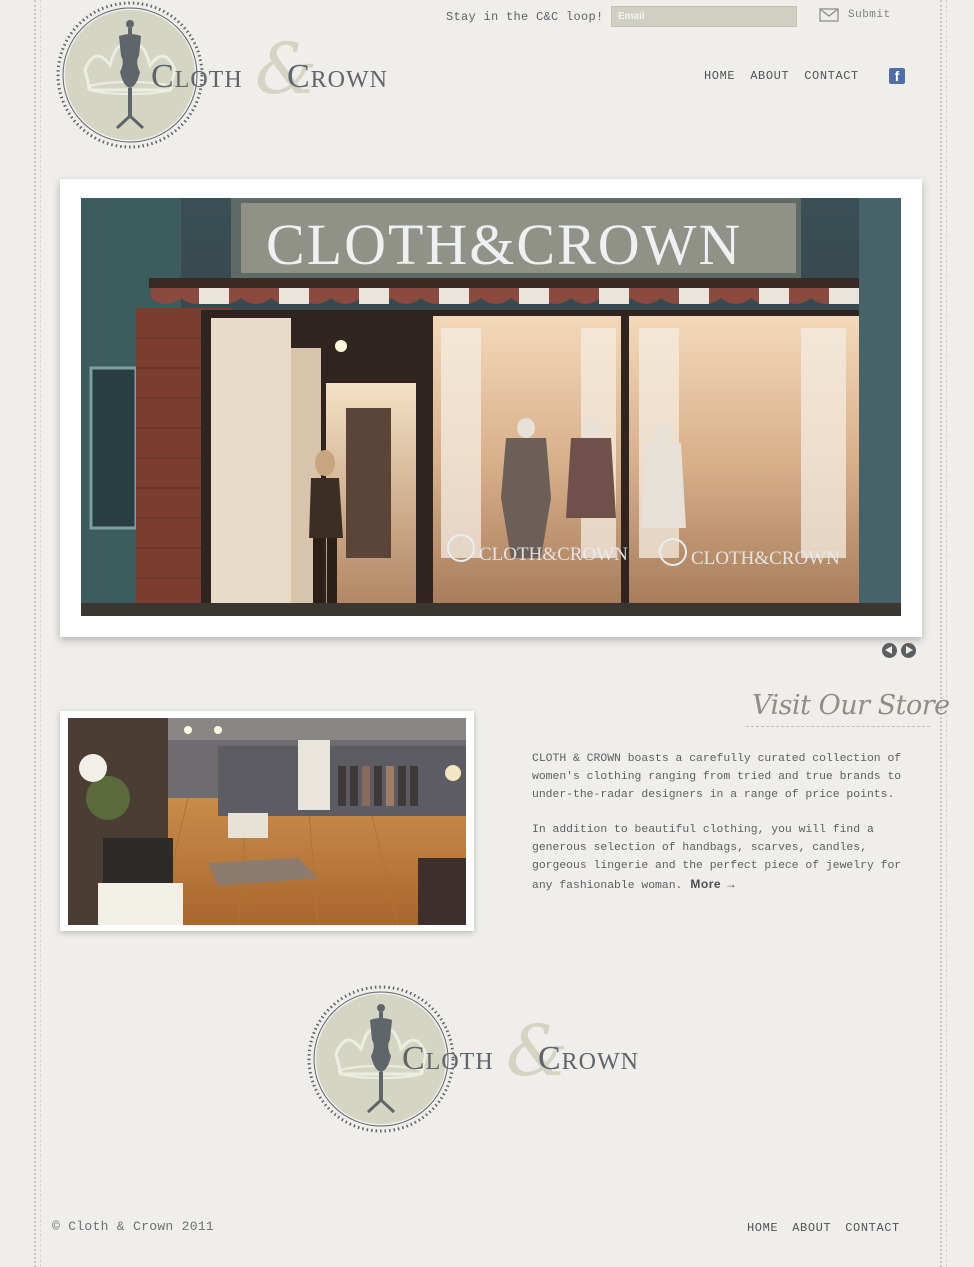  I want to click on page-border-right, so click(943, 633).